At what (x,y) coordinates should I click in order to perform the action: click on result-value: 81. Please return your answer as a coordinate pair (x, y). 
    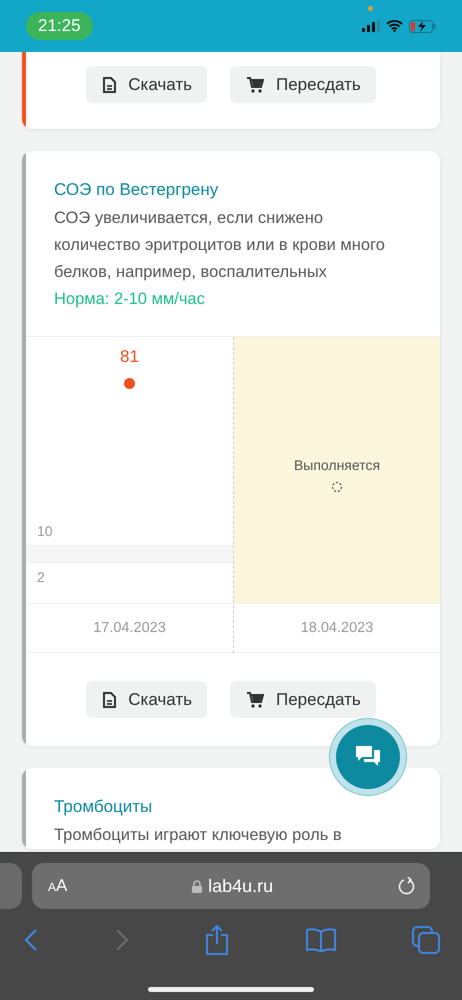
    Looking at the image, I should click on (129, 357).